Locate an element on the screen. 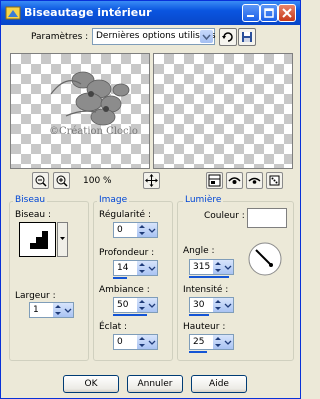  close-button is located at coordinates (287, 13).